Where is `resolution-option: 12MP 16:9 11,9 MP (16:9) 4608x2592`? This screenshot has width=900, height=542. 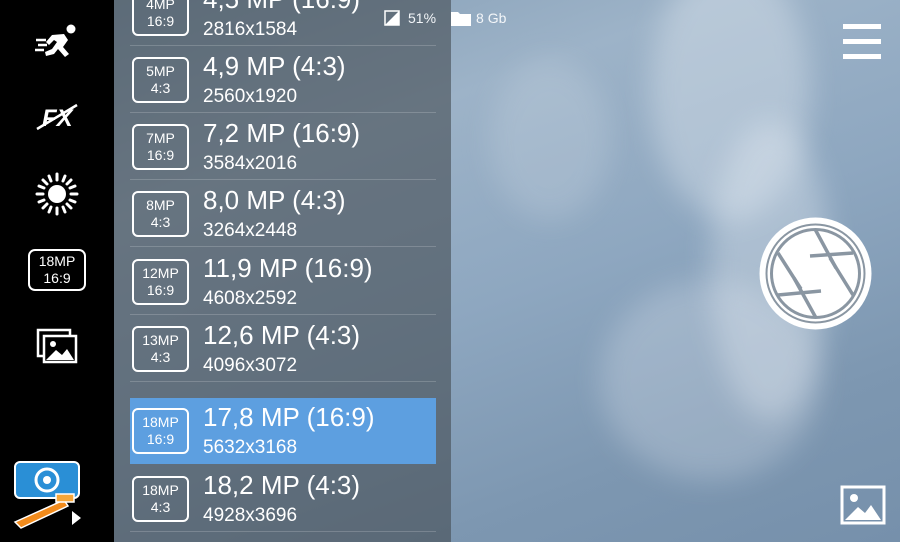
resolution-option: 12MP 16:9 11,9 MP (16:9) 4608x2592 is located at coordinates (283, 282).